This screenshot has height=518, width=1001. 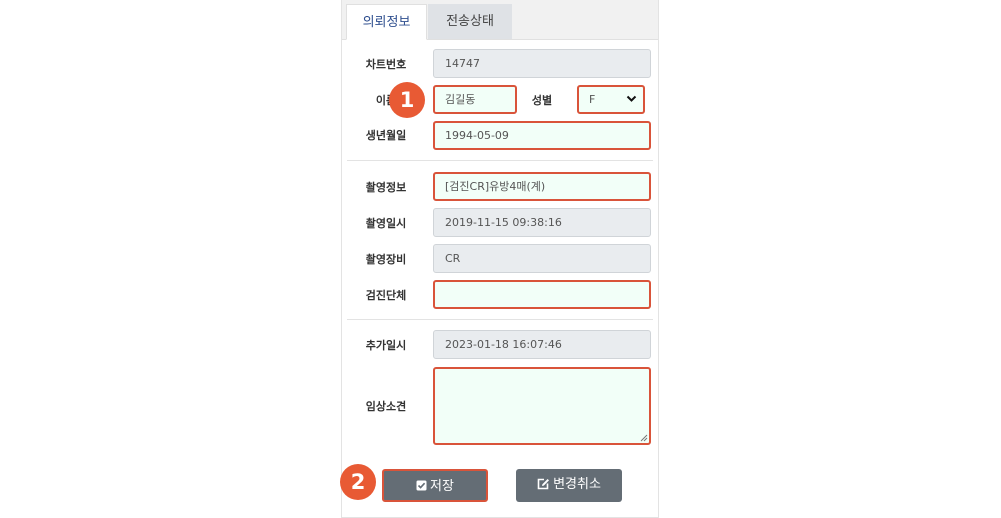 I want to click on exam-datetime-label: 촬영일시, so click(x=386, y=223).